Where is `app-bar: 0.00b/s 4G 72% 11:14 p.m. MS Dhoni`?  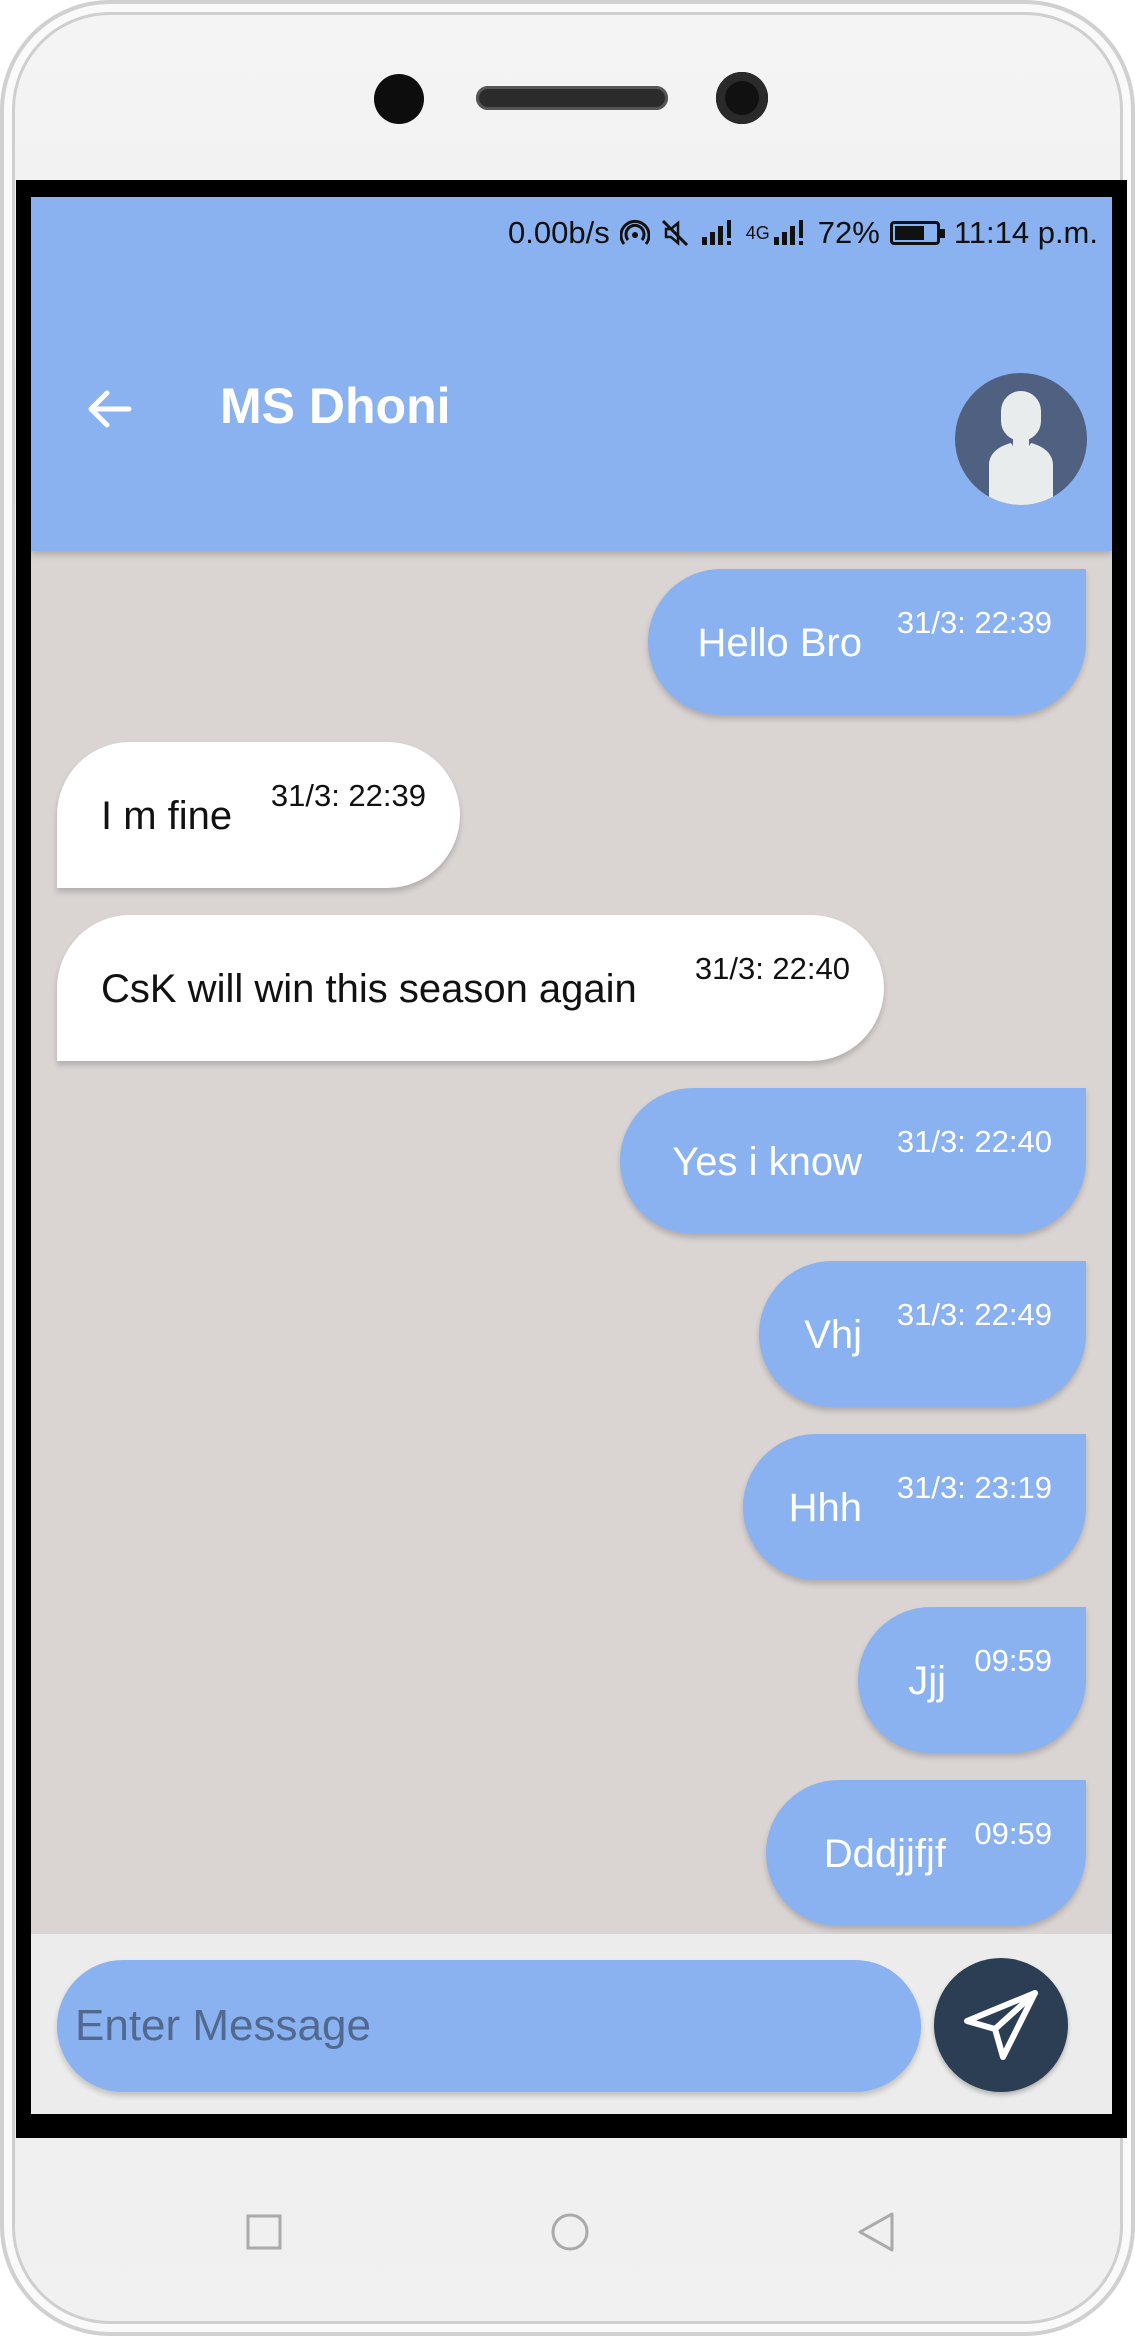
app-bar: 0.00b/s 4G 72% 11:14 p.m. MS Dhoni is located at coordinates (571, 374).